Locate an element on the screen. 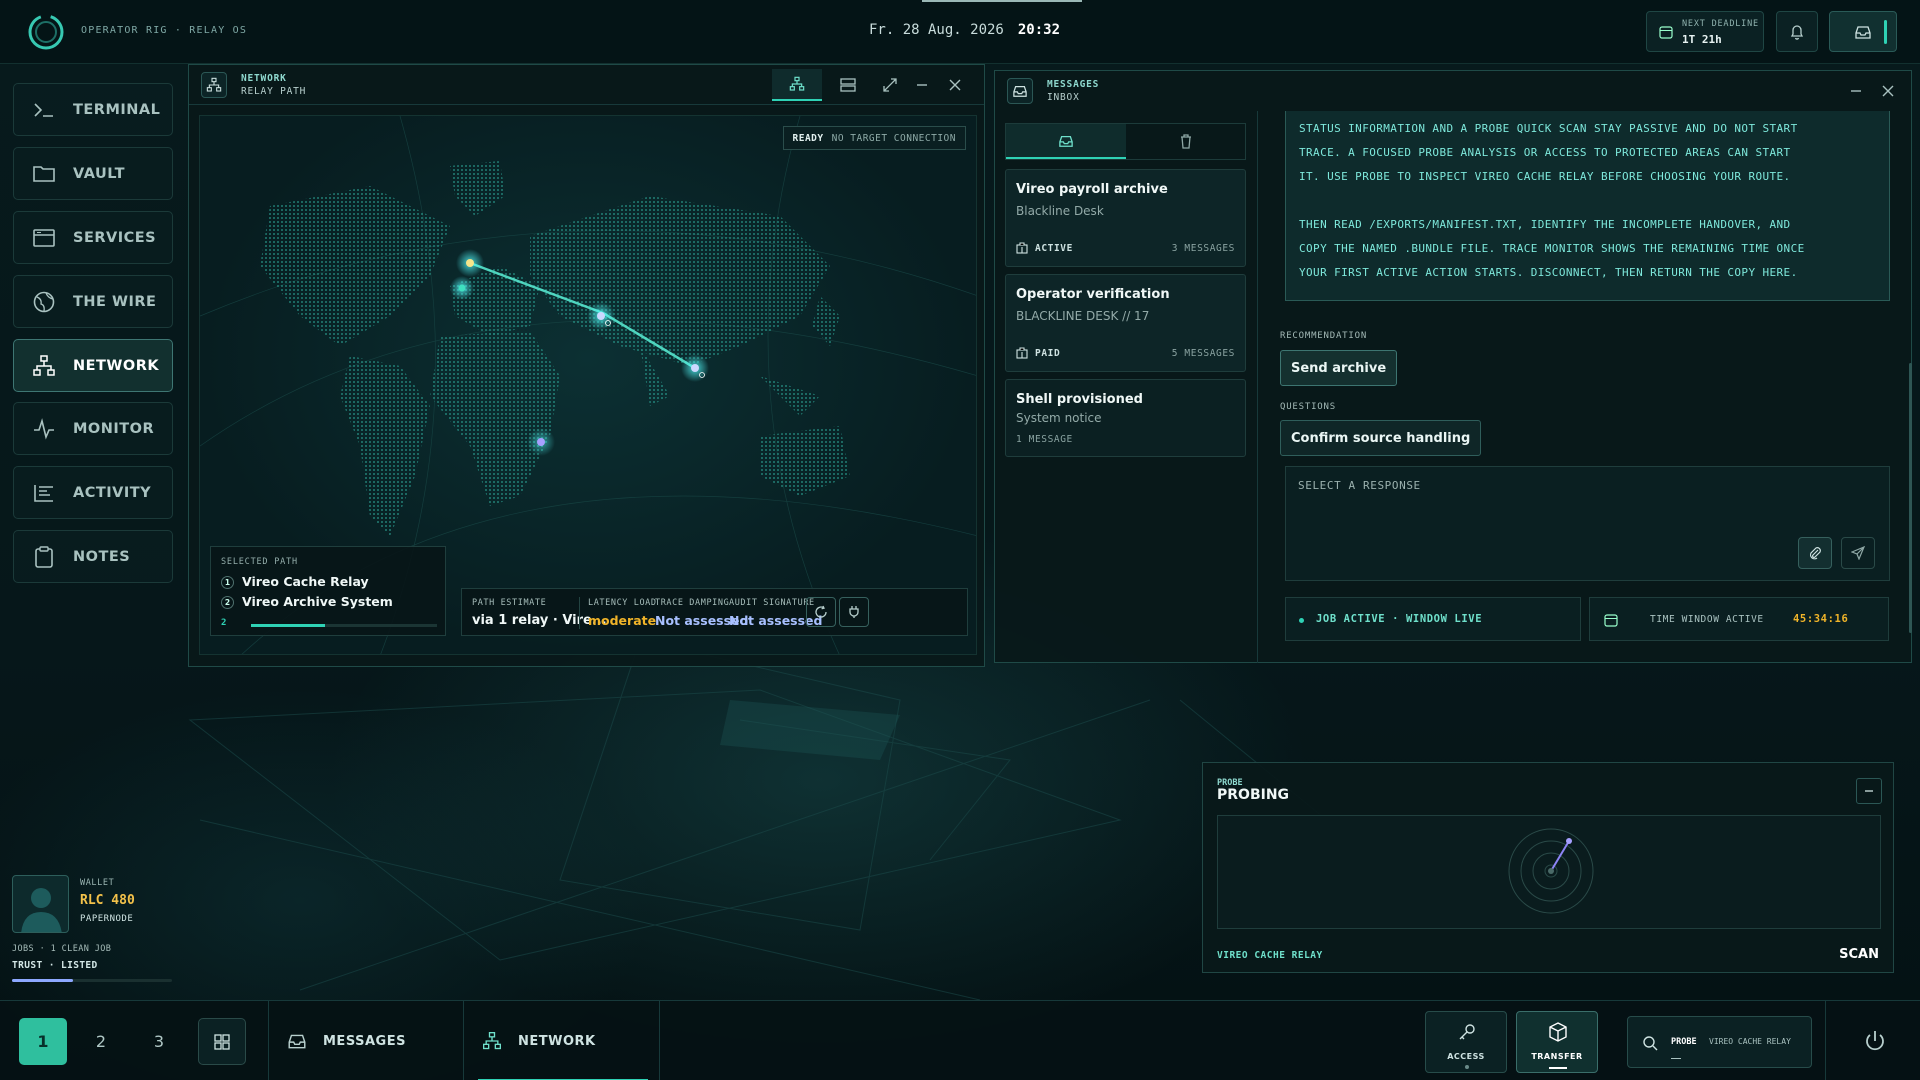 The image size is (1920, 1080). response-box: SELECT A RESPONSE is located at coordinates (1587, 523).